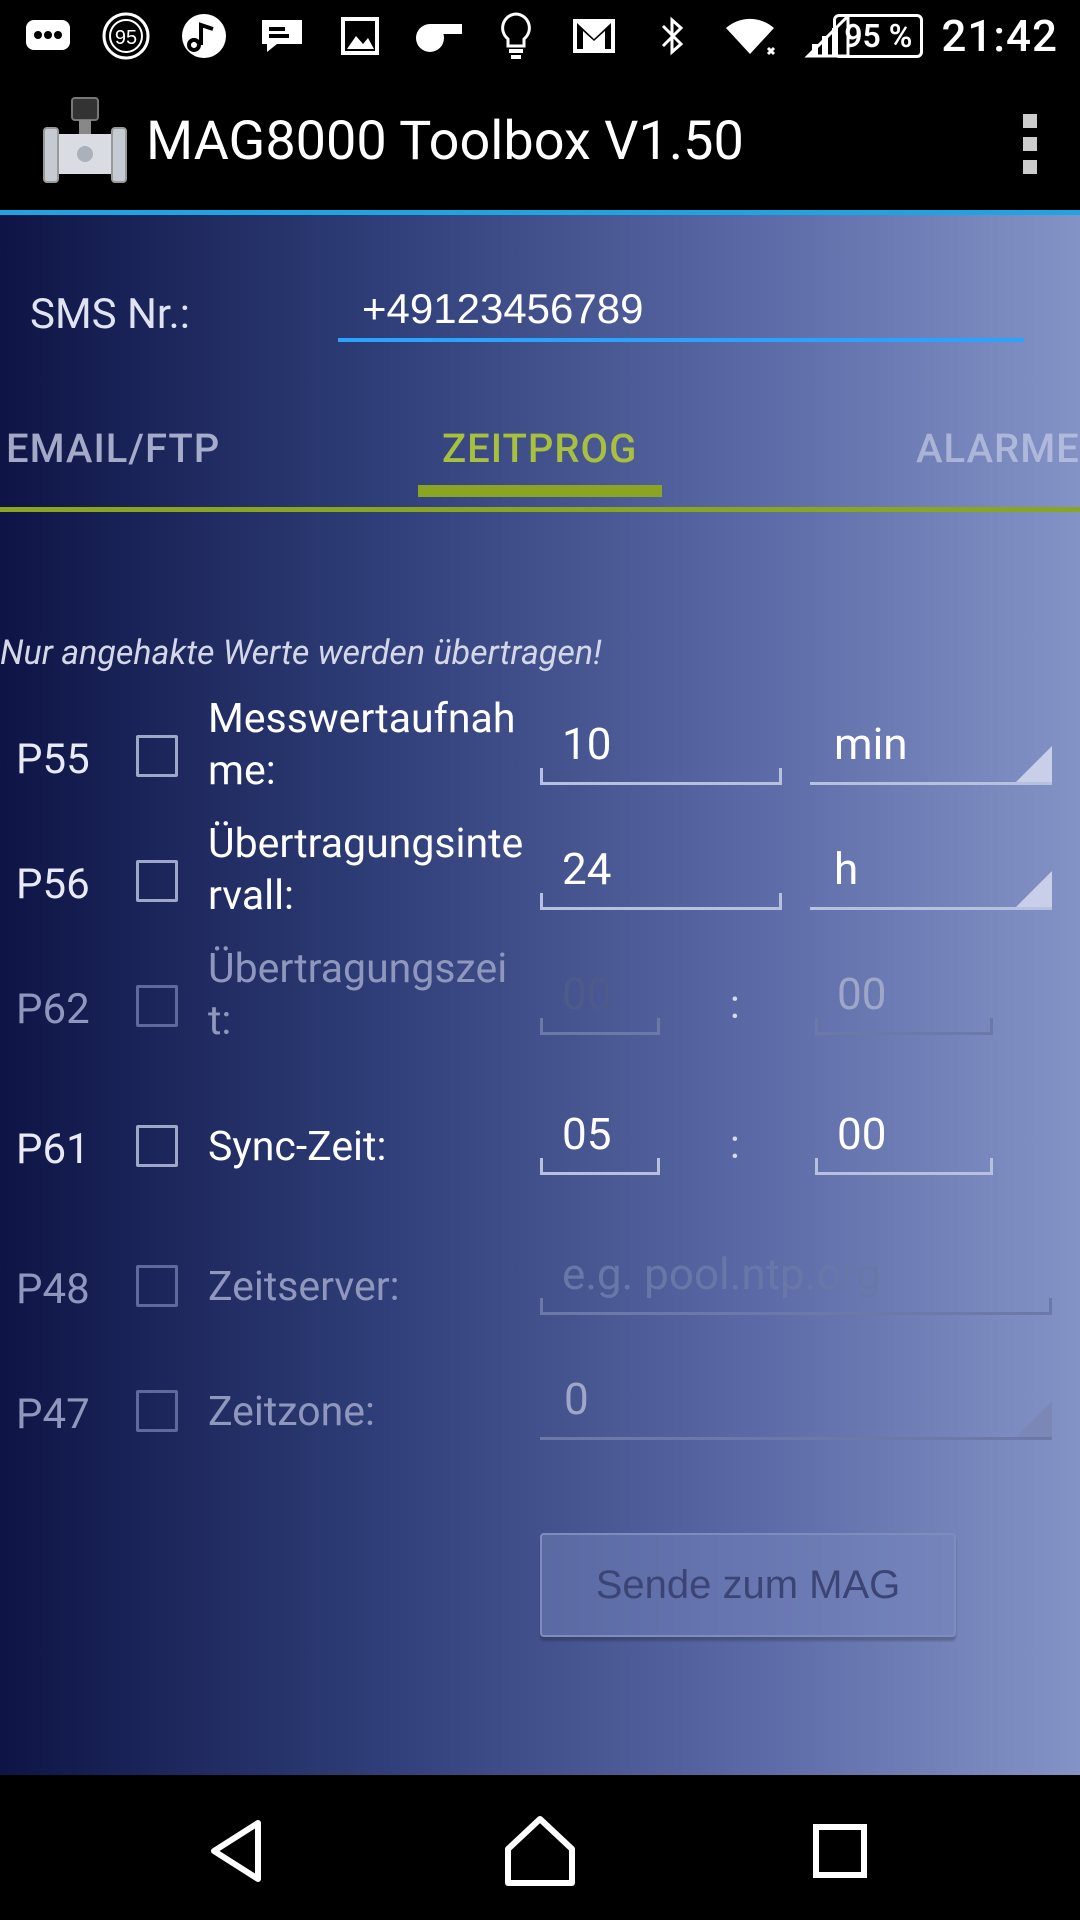 This screenshot has width=1080, height=1920. What do you see at coordinates (540, 1851) in the screenshot?
I see `home-icon` at bounding box center [540, 1851].